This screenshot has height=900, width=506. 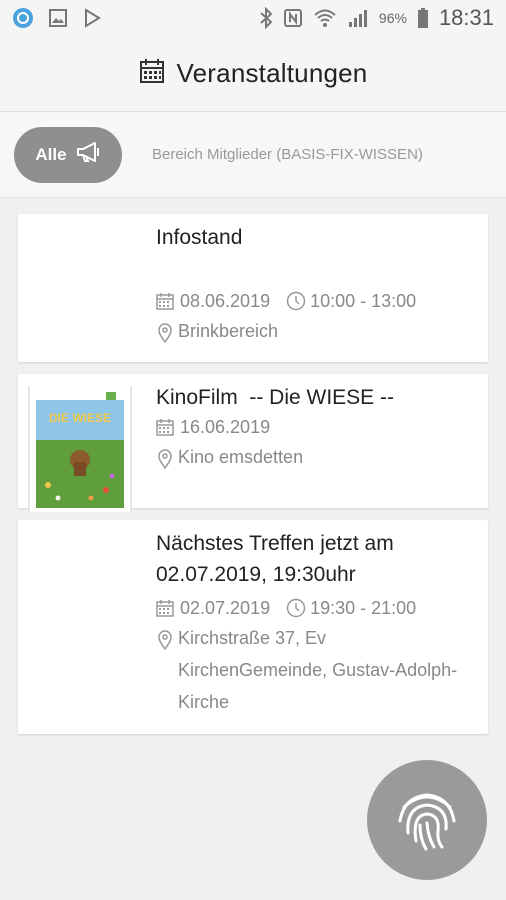 I want to click on event-time: 19:30 - 21:00, so click(x=363, y=608).